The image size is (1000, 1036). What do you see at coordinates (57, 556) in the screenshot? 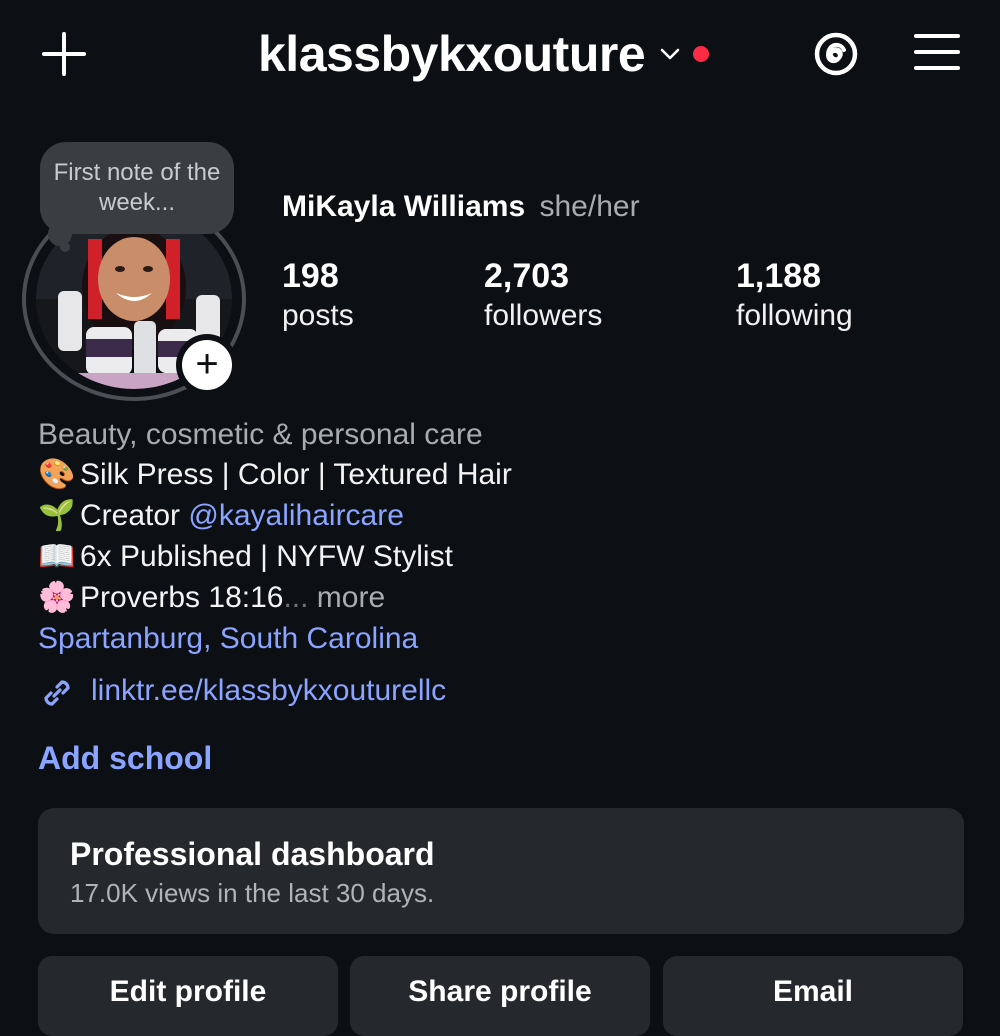
I see `book-emoji-icon: 📖` at bounding box center [57, 556].